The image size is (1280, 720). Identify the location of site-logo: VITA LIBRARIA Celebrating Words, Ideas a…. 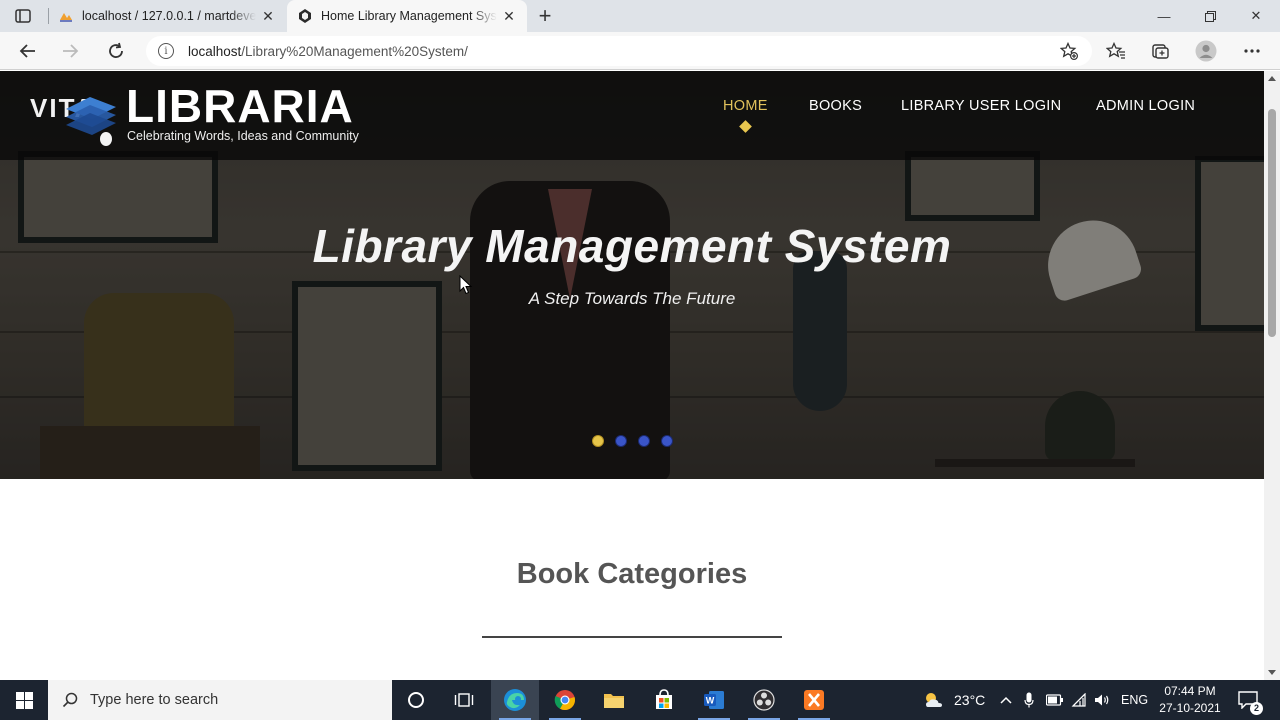
(200, 115).